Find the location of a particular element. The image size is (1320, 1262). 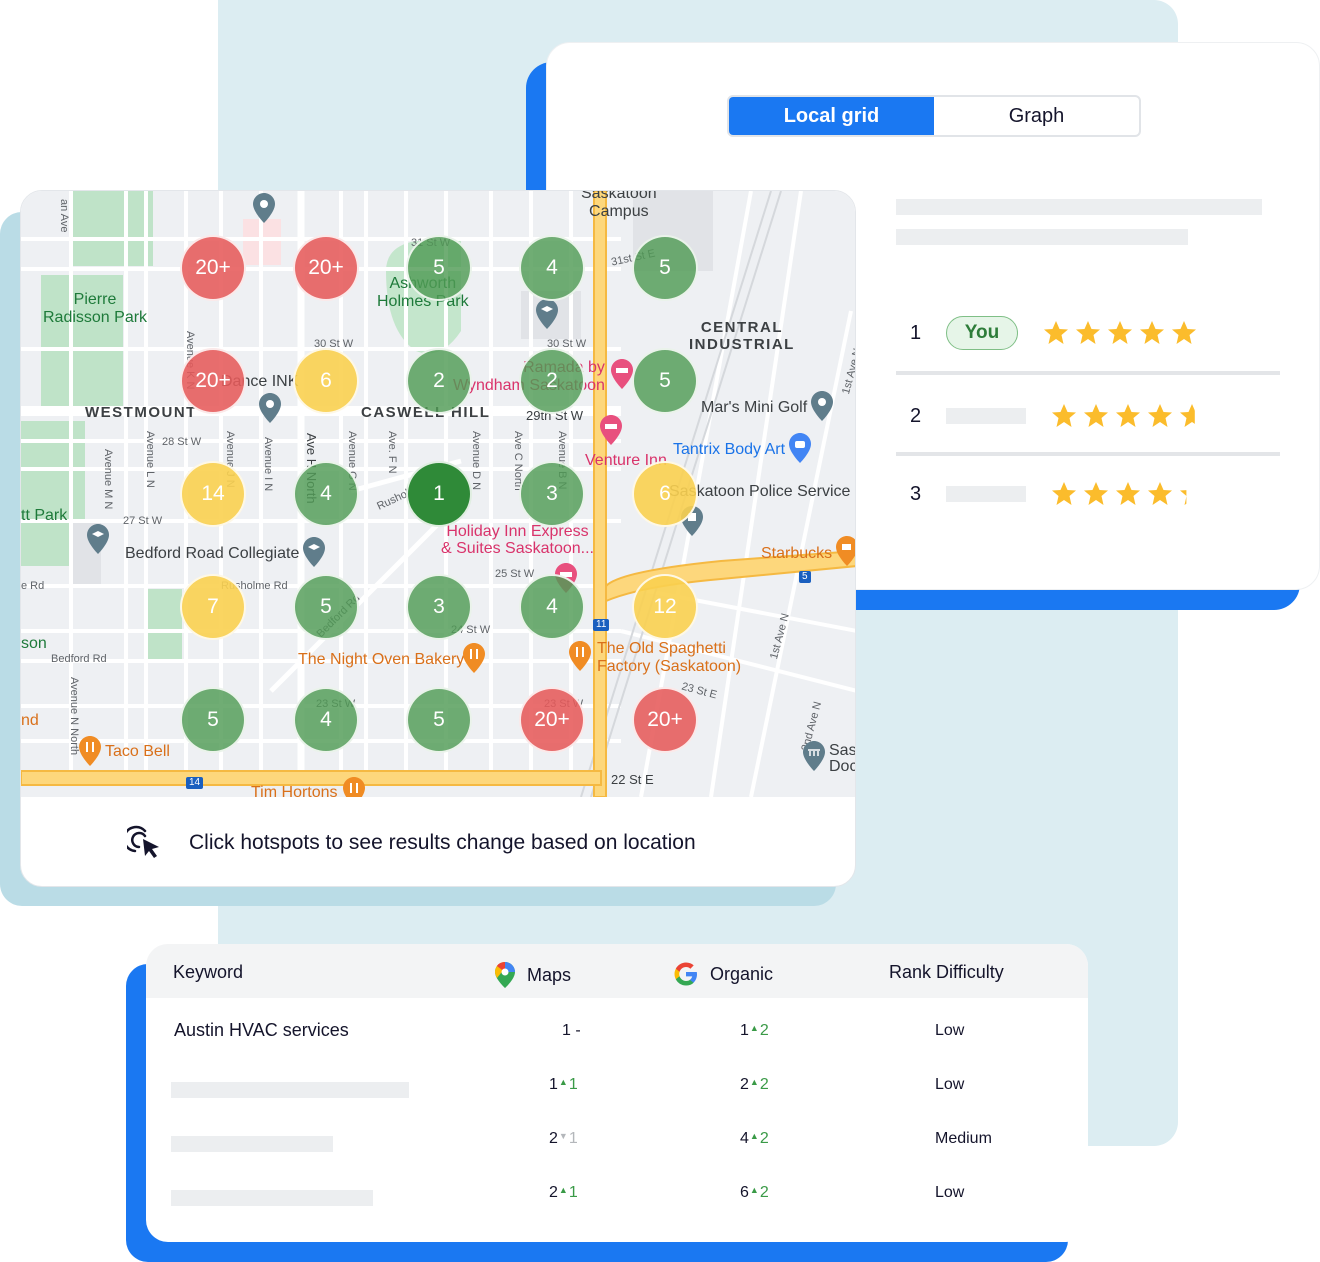

you-badge: You is located at coordinates (982, 333).